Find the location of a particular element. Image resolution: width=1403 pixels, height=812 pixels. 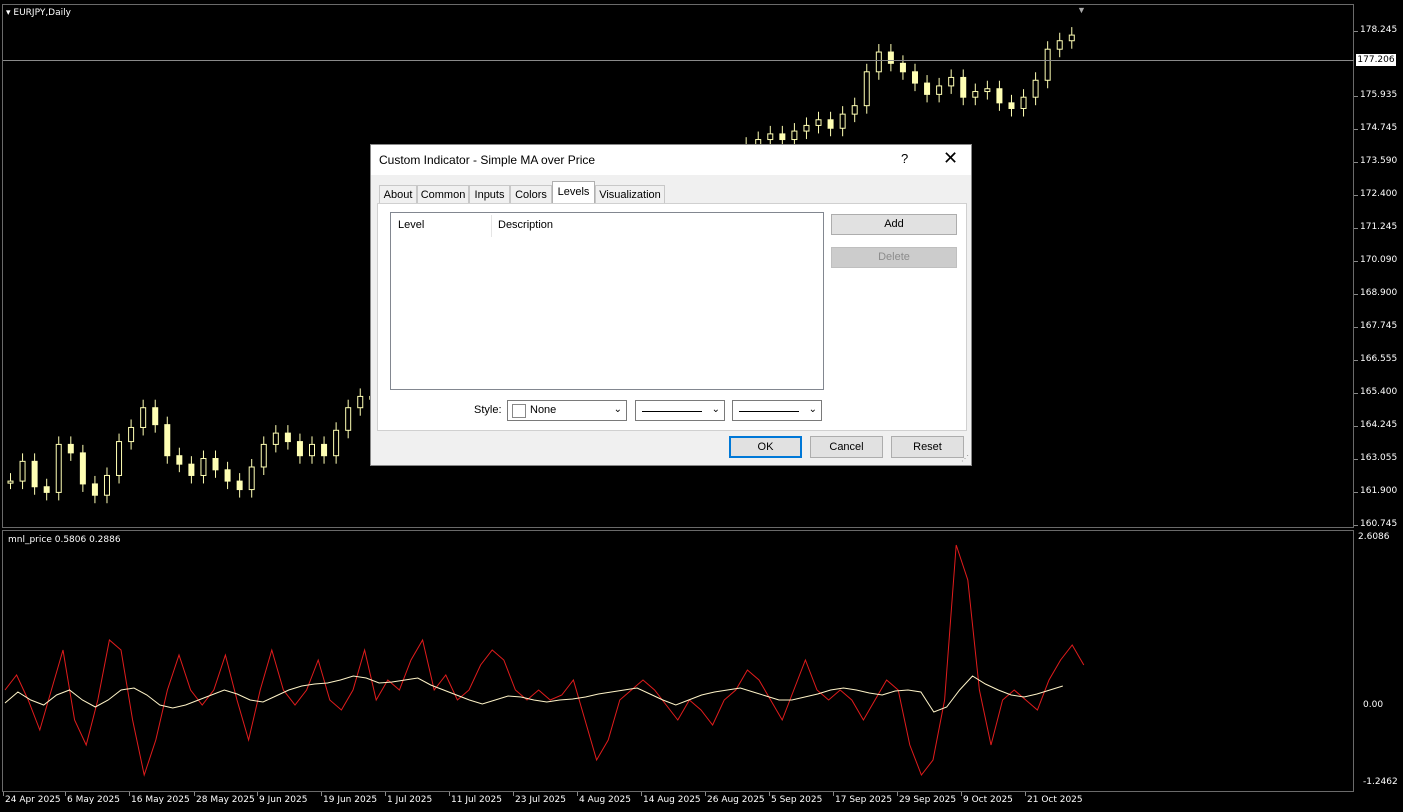

tab-colors: Colors is located at coordinates (531, 194).